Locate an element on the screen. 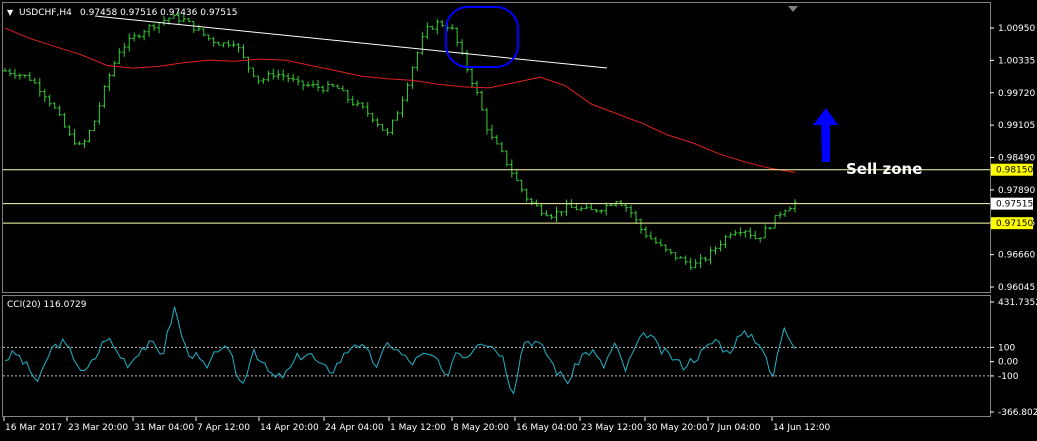  time-tick-label: 14 Jun 12:00 is located at coordinates (801, 428).